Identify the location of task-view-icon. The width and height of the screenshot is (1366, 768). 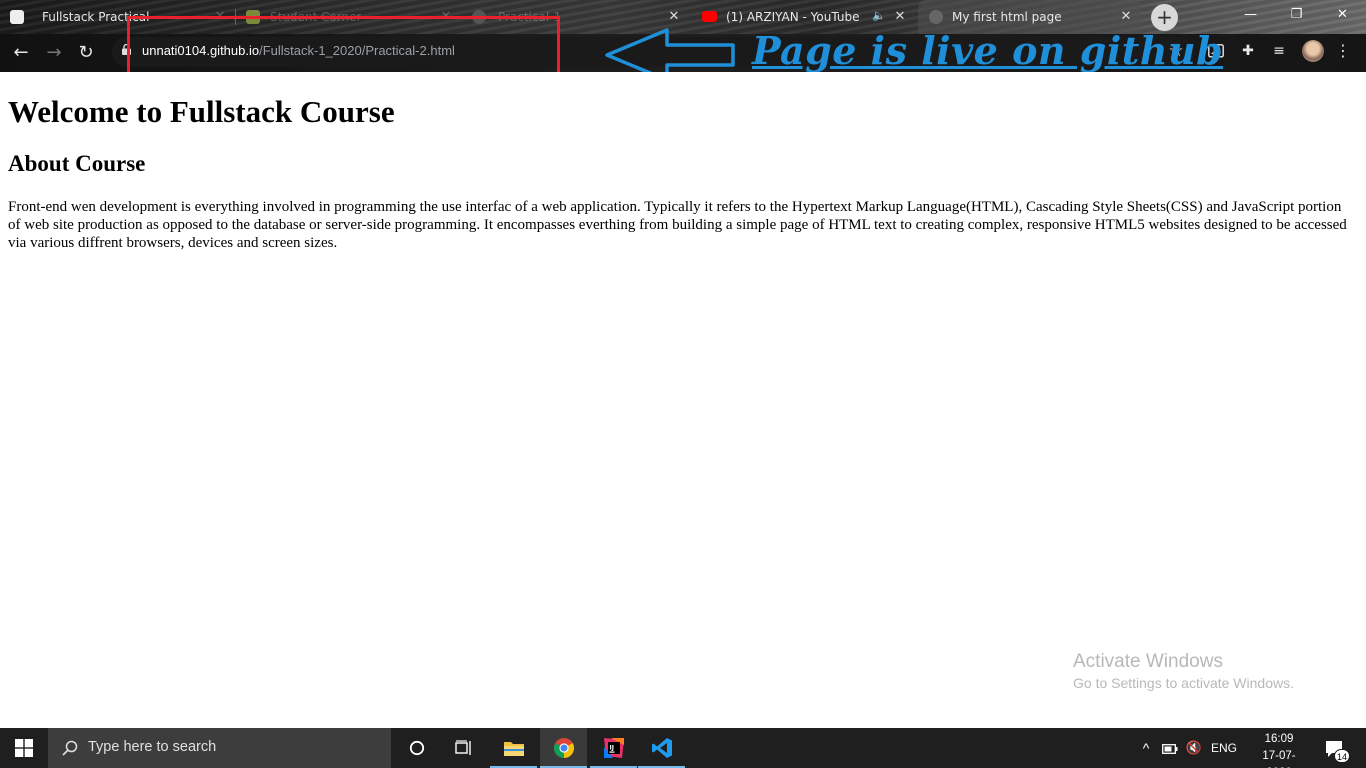
(462, 747).